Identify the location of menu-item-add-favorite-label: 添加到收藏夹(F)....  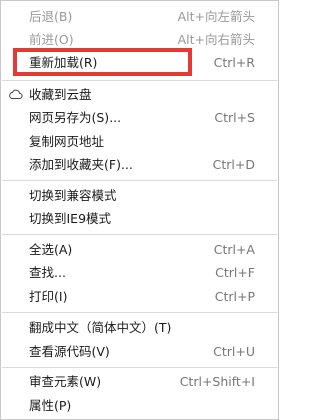
(81, 164).